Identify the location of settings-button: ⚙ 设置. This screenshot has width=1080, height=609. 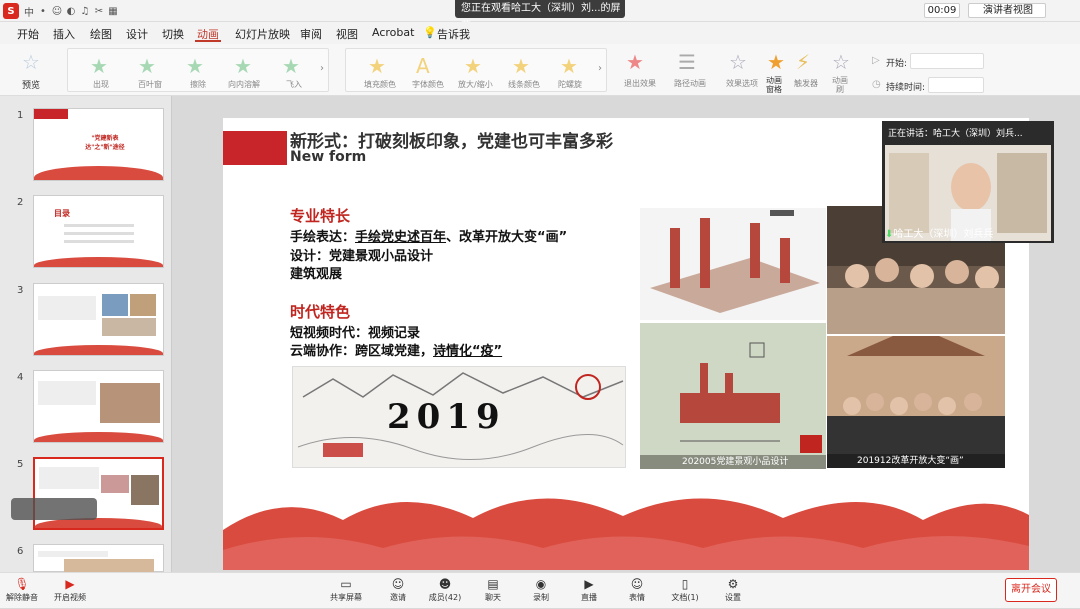
(733, 591).